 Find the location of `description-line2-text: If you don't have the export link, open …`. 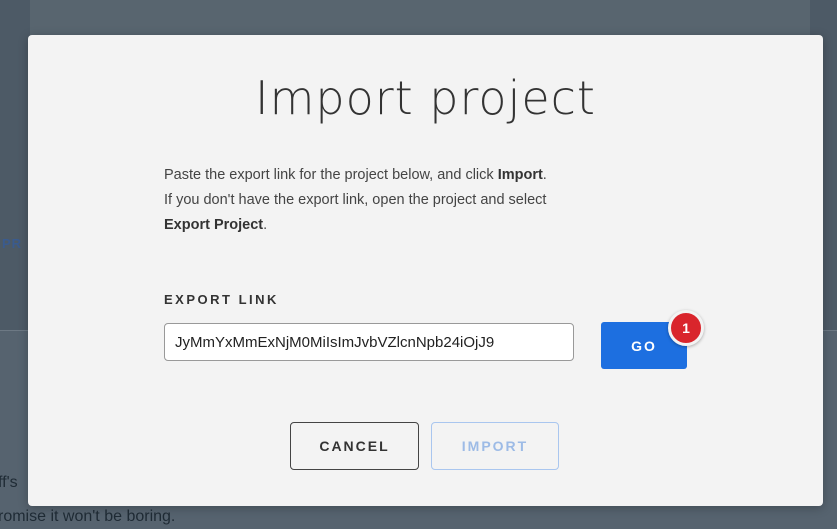

description-line2-text: If you don't have the export link, open … is located at coordinates (355, 200).